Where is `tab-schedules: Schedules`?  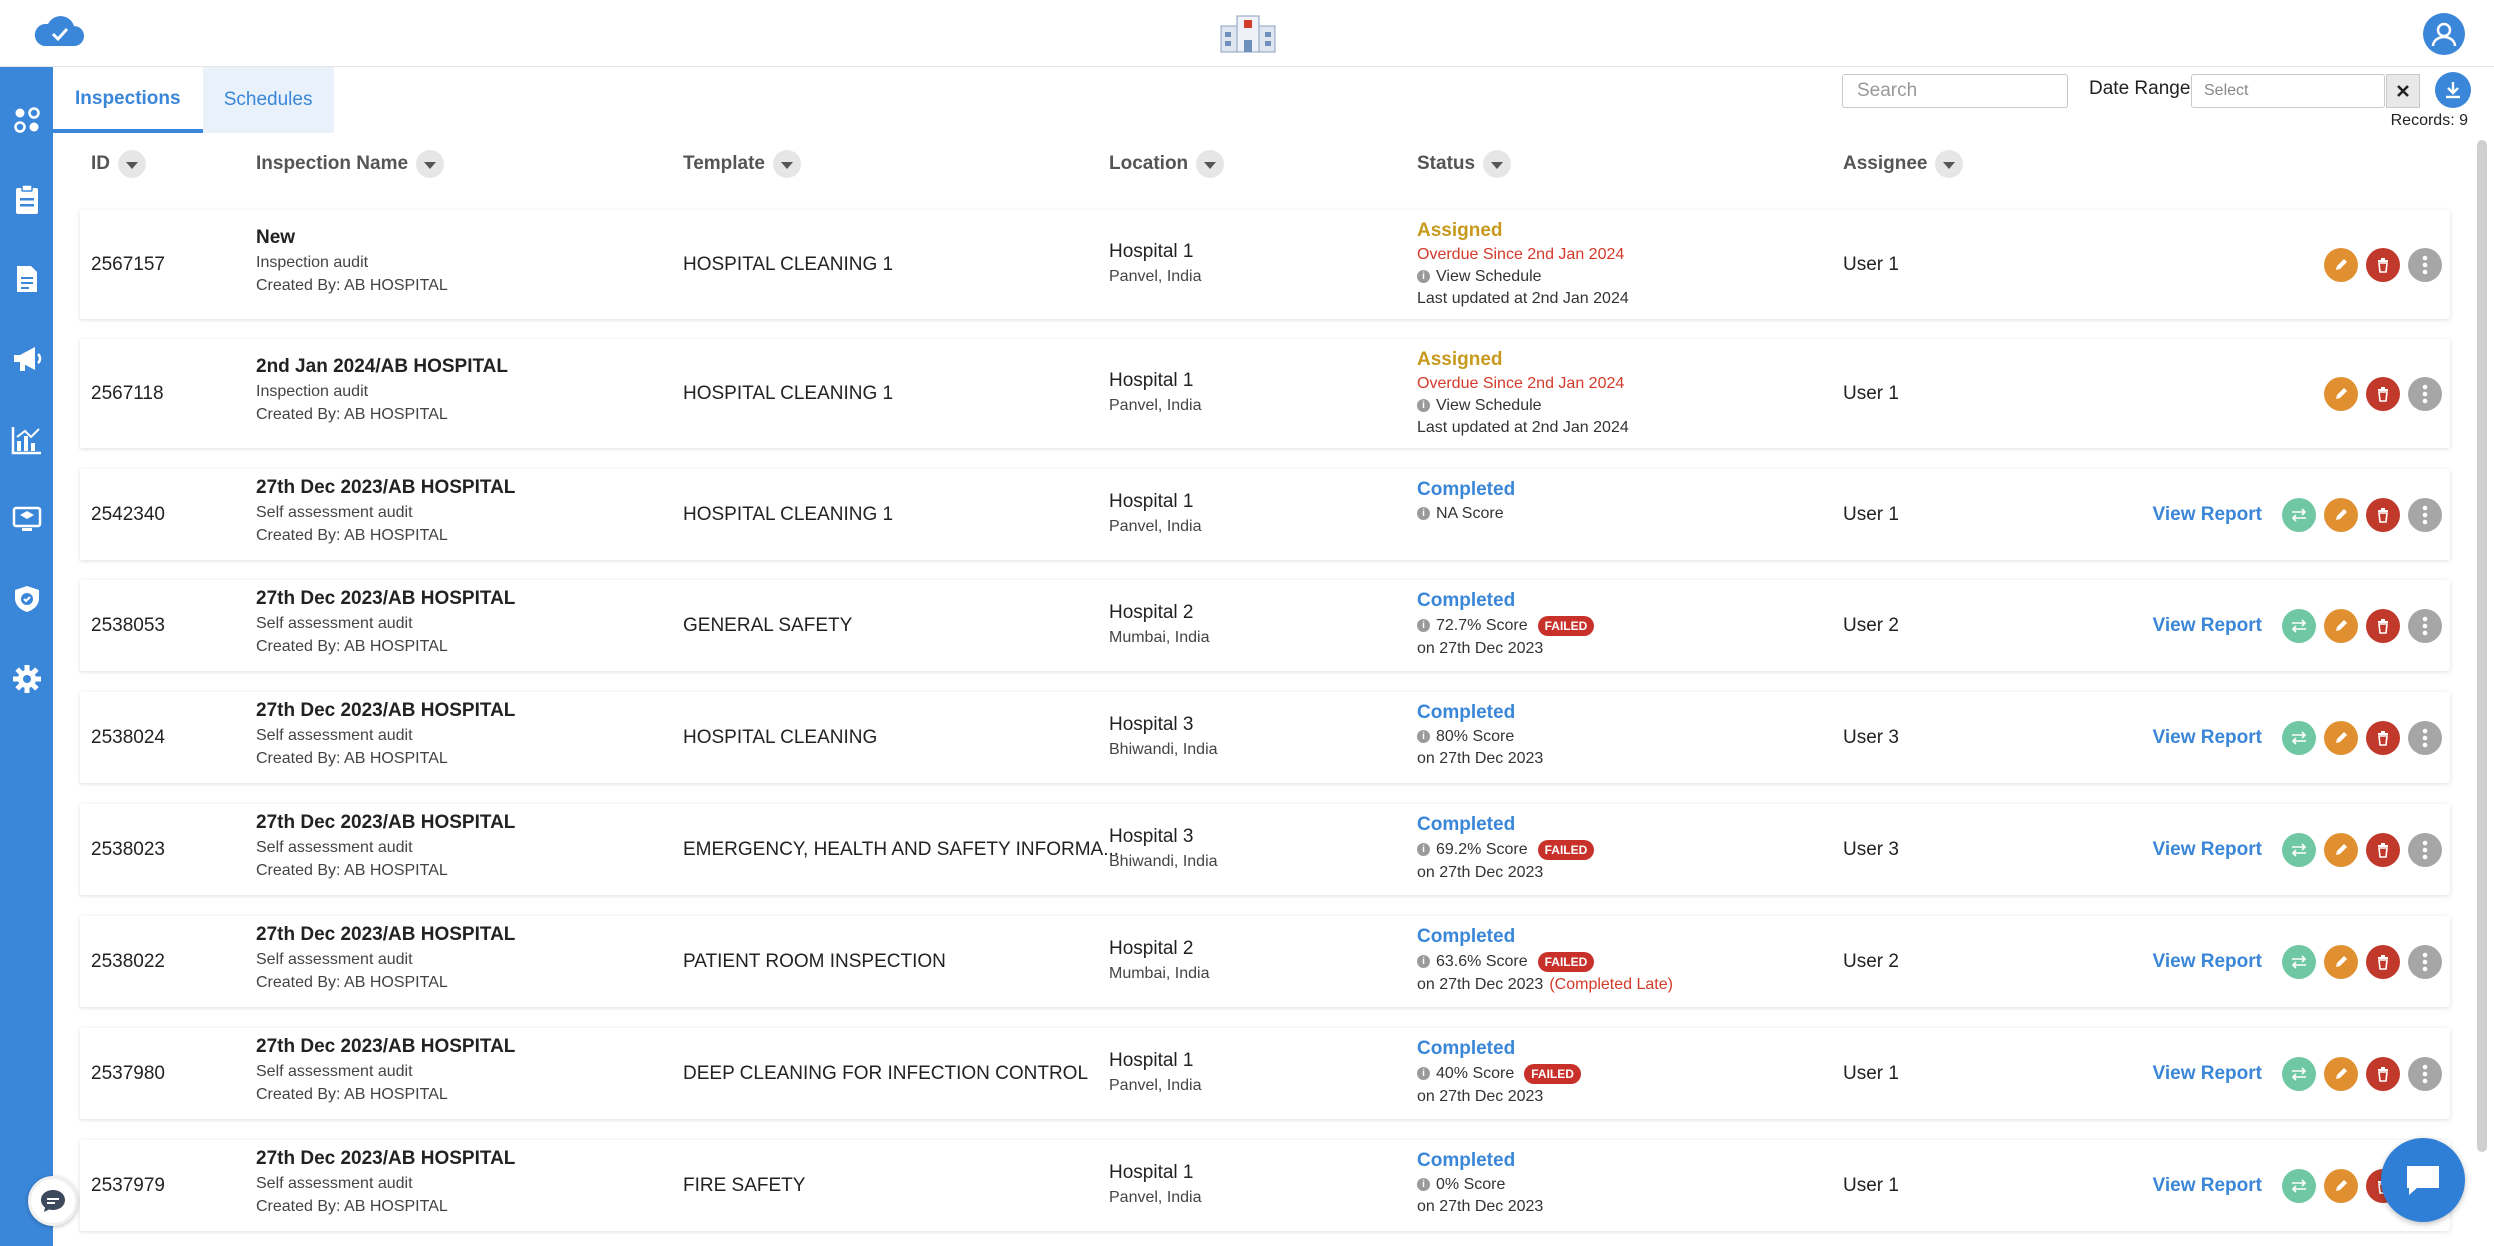 tab-schedules: Schedules is located at coordinates (268, 100).